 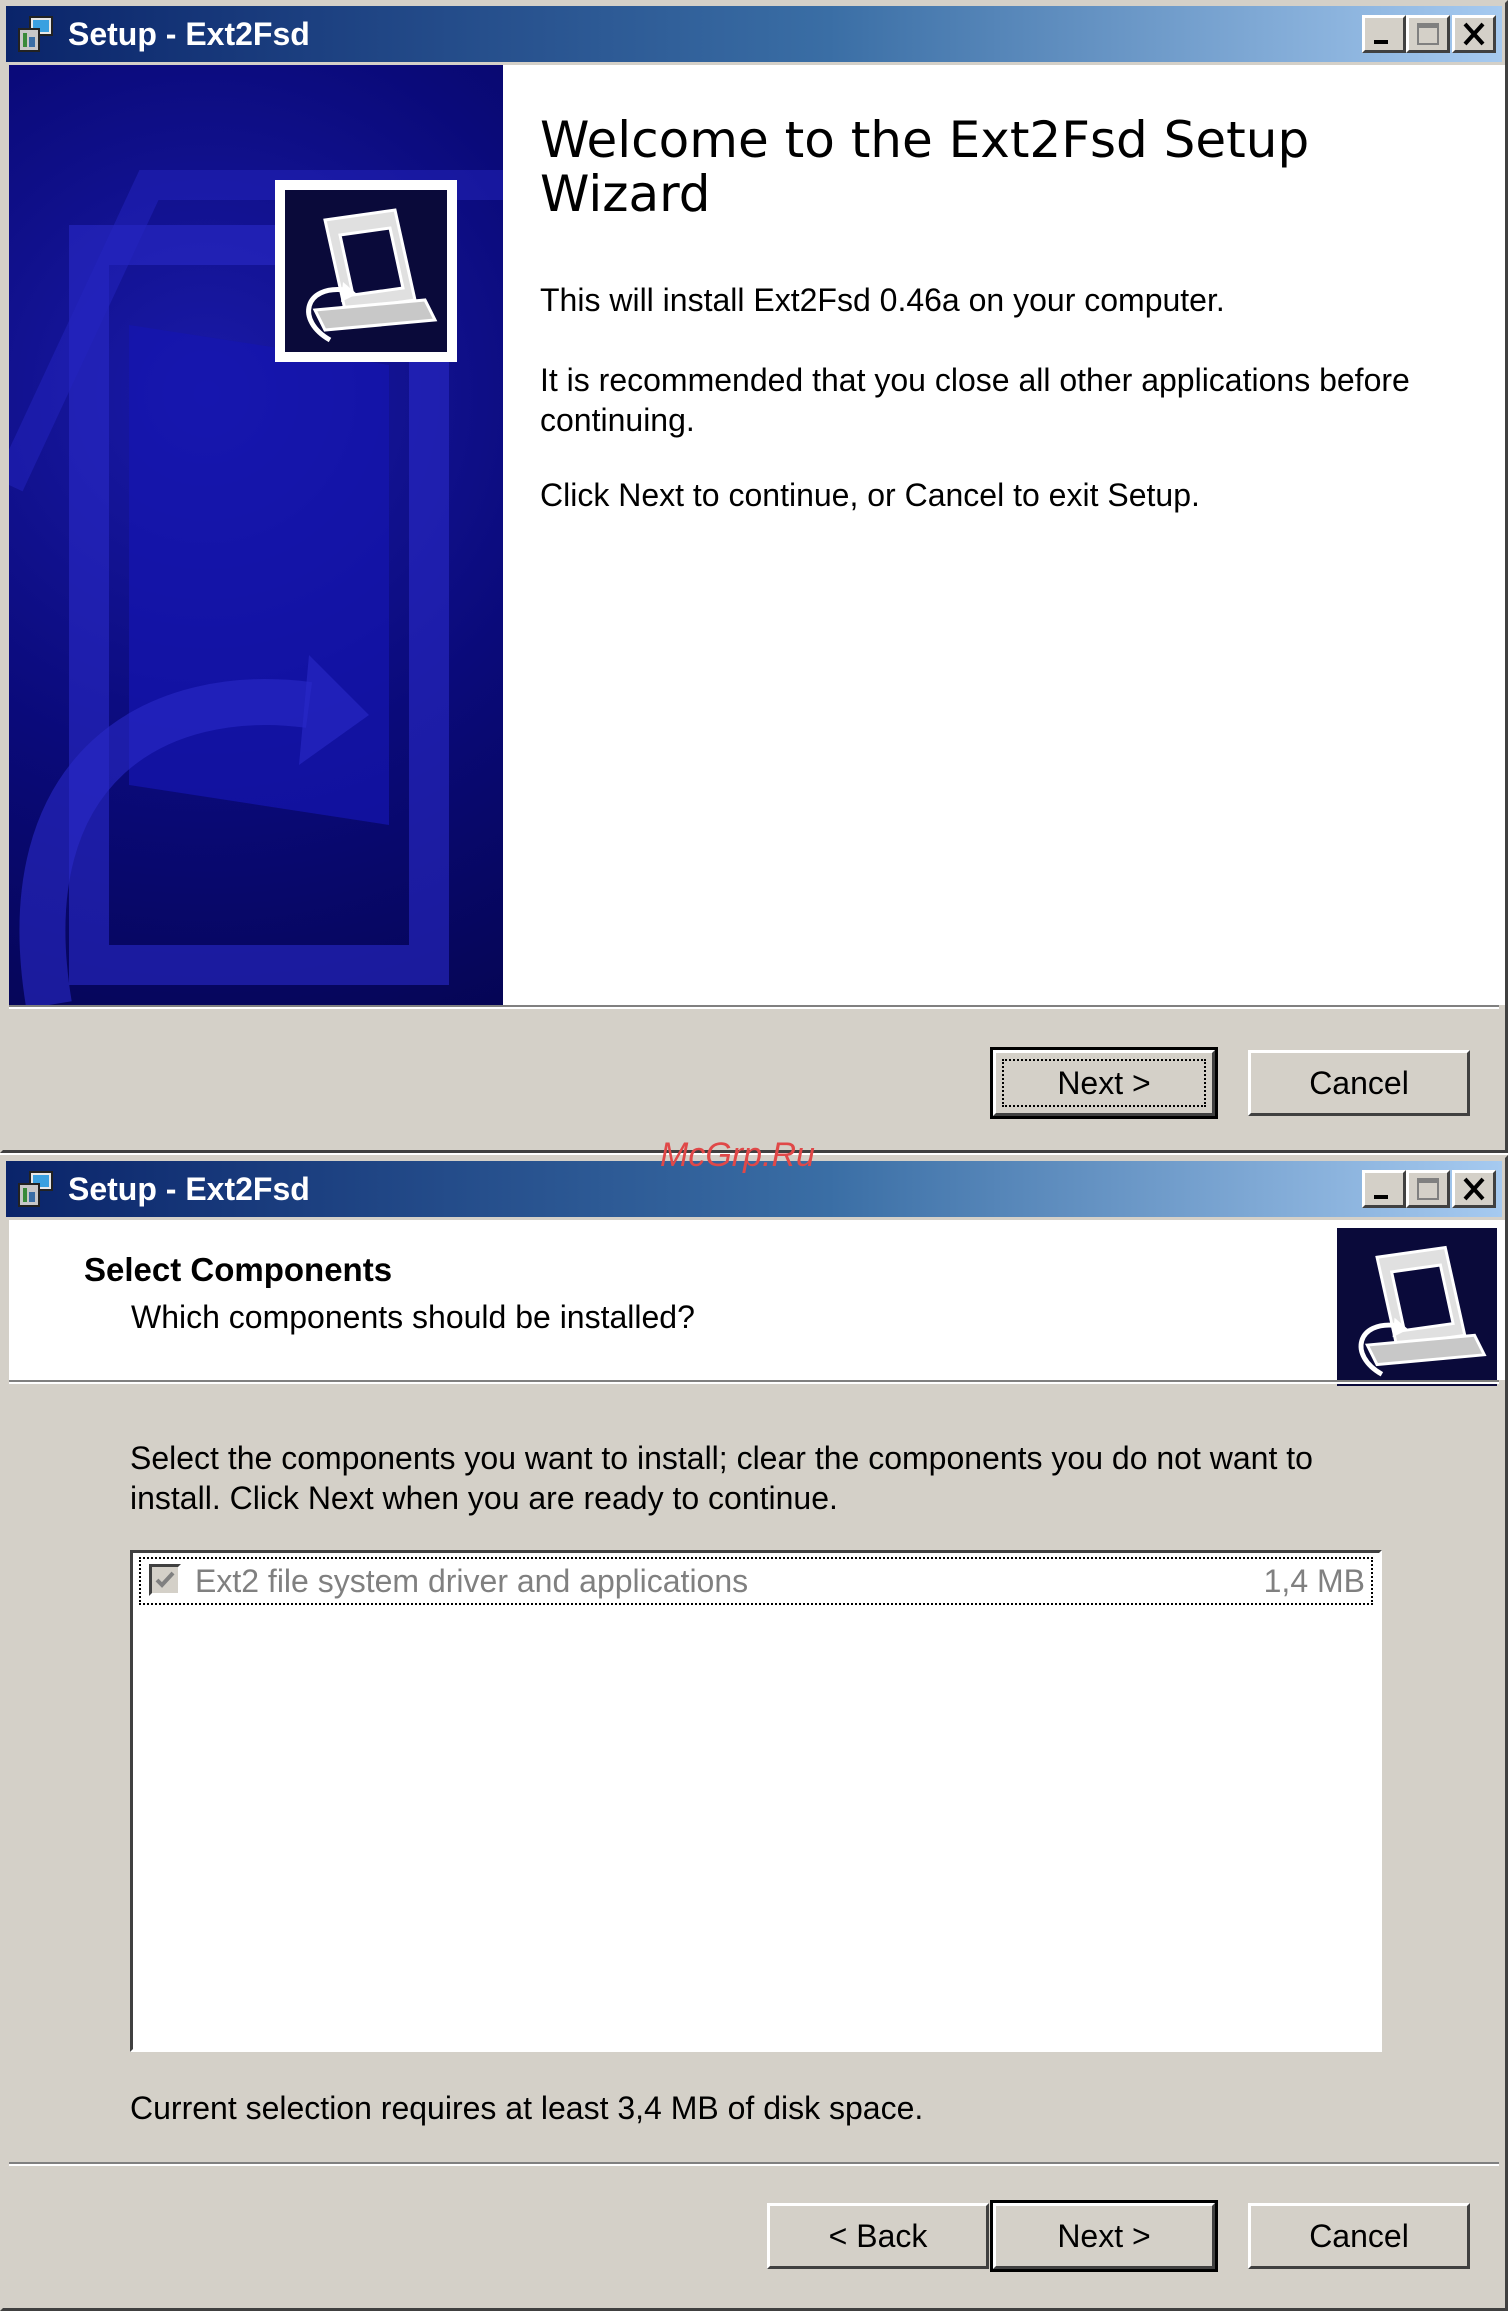 I want to click on checkmark-icon, so click(x=165, y=1579).